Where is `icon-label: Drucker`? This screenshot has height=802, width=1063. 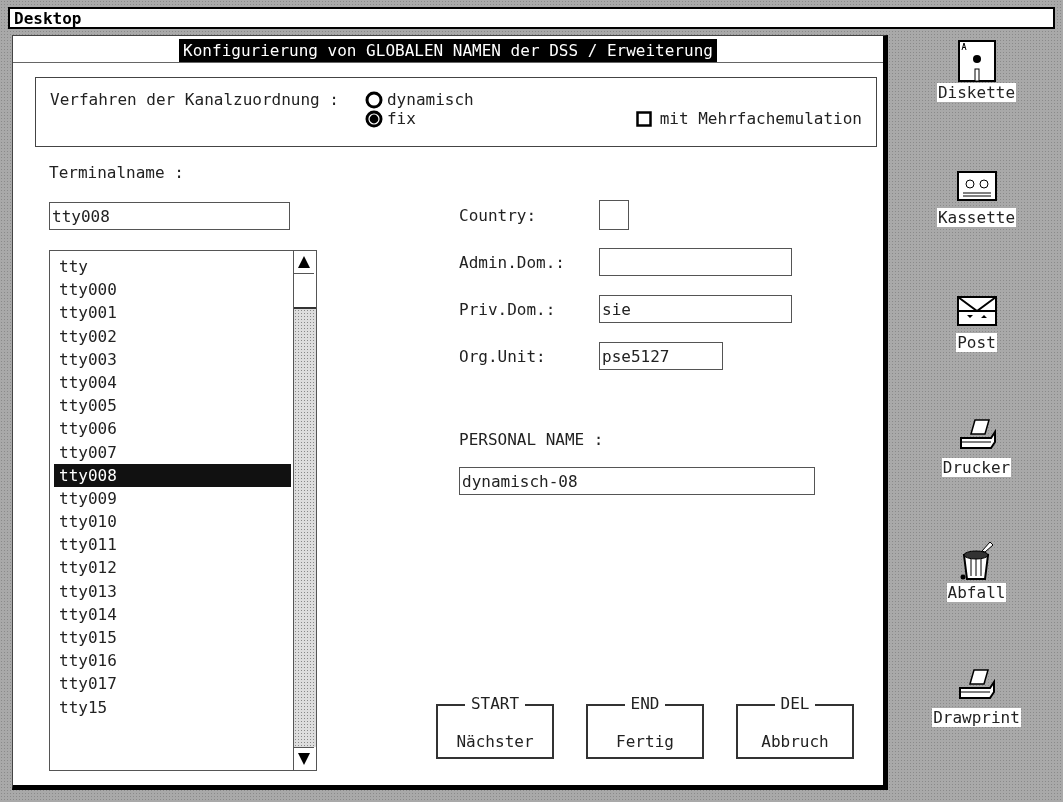
icon-label: Drucker is located at coordinates (976, 467).